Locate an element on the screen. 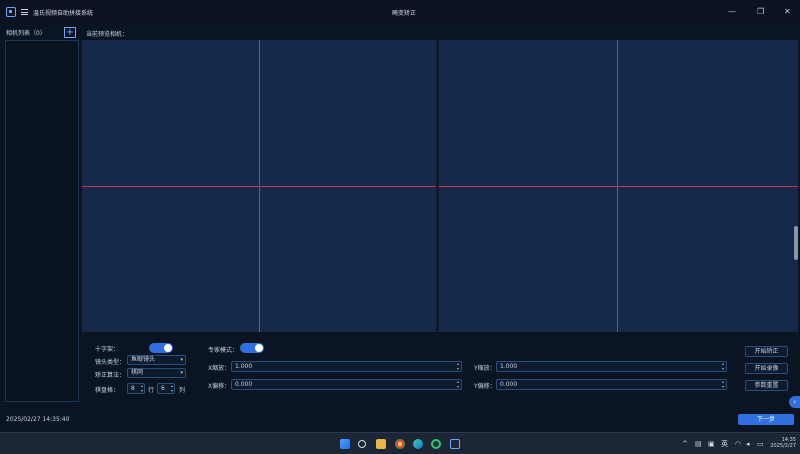 The width and height of the screenshot is (800, 454). next-step-button: 下一步 is located at coordinates (766, 419).